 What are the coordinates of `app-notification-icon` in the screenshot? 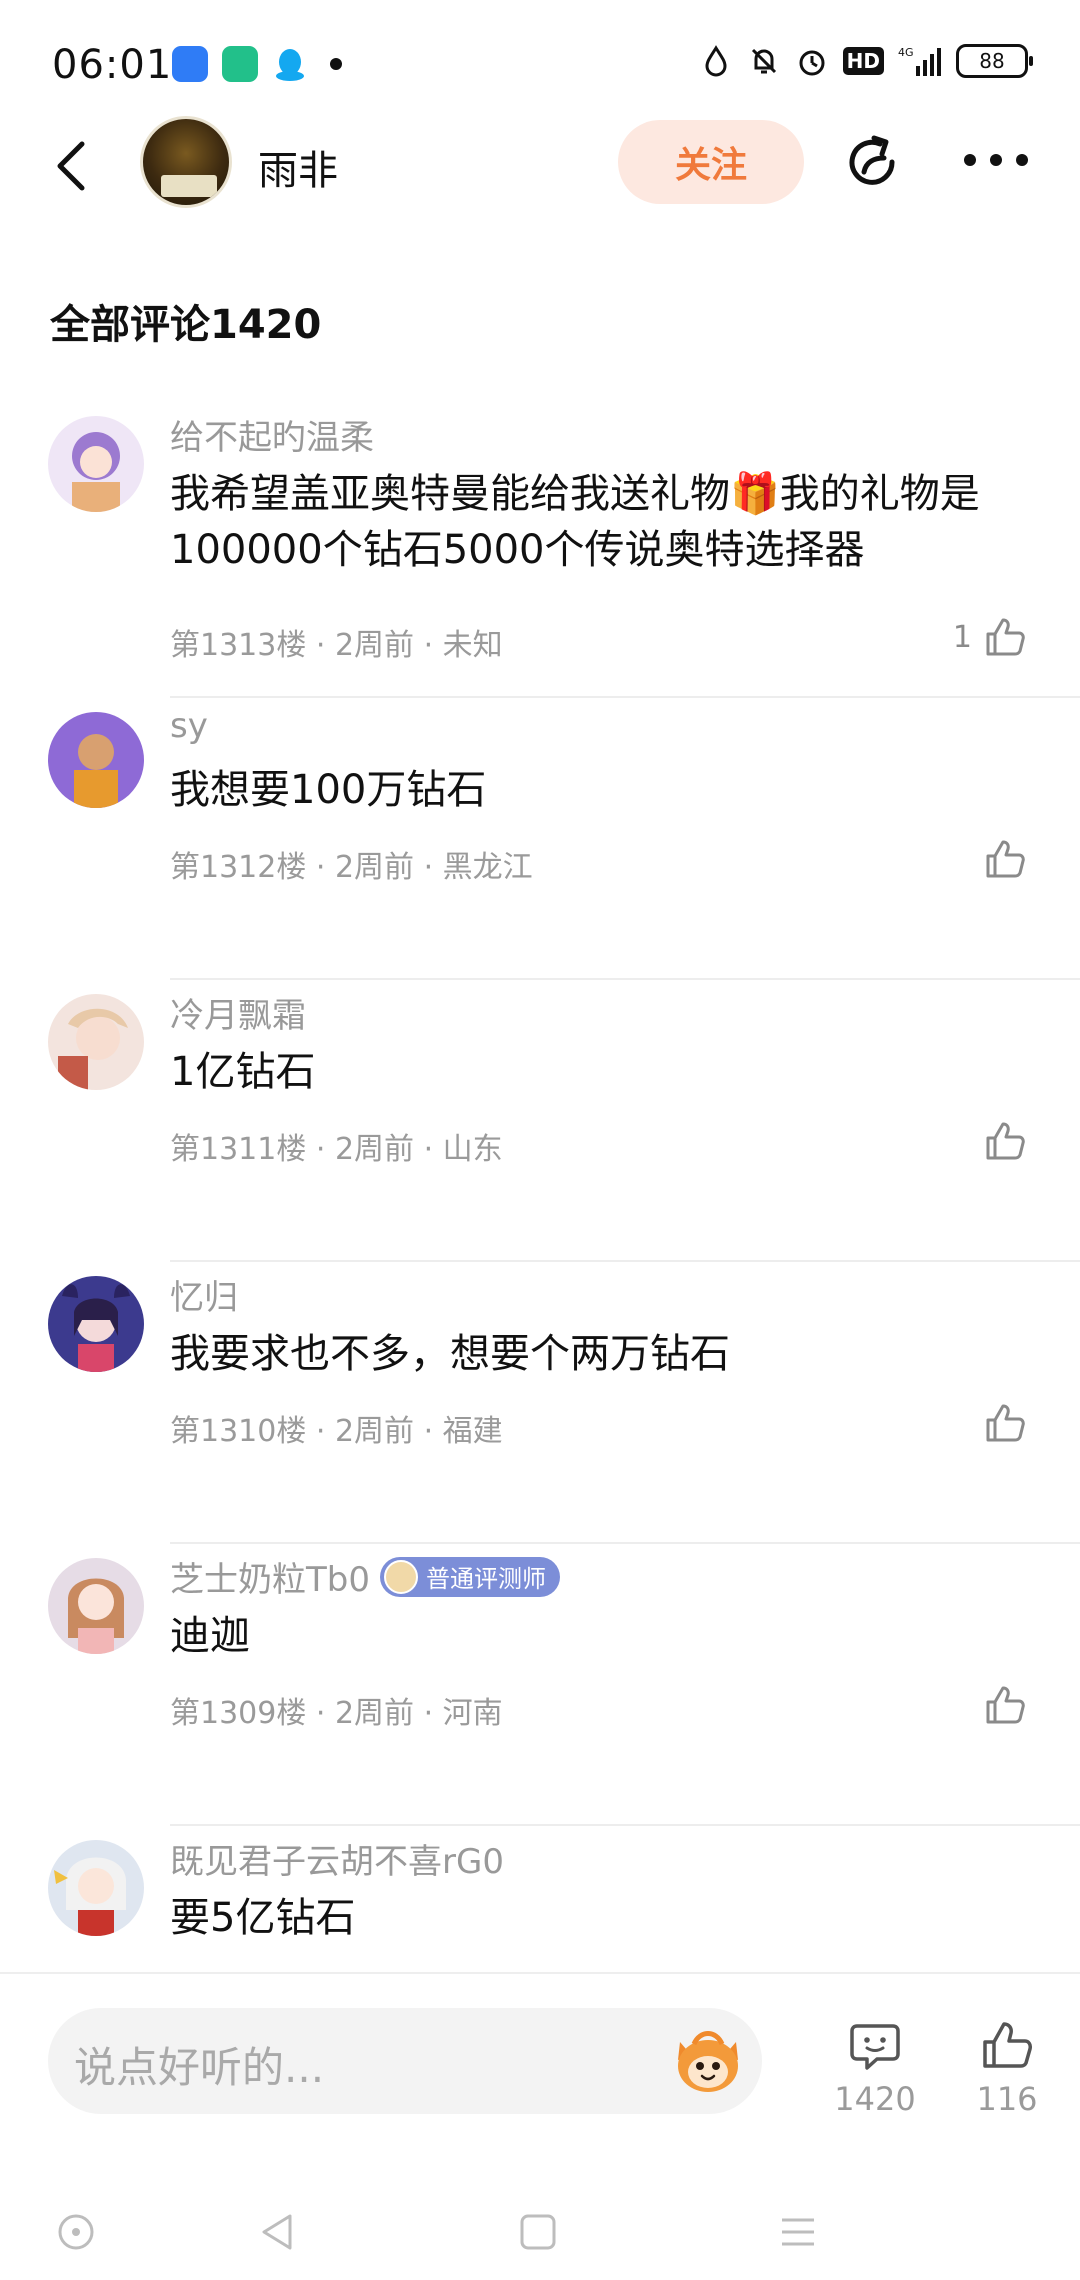 It's located at (190, 64).